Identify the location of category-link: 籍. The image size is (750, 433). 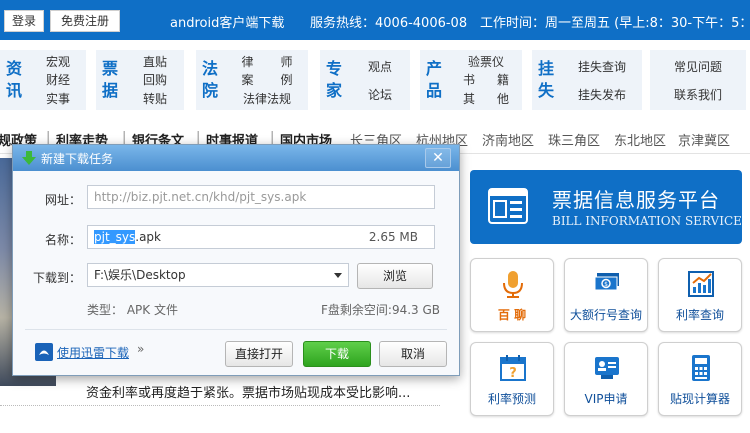
(503, 80).